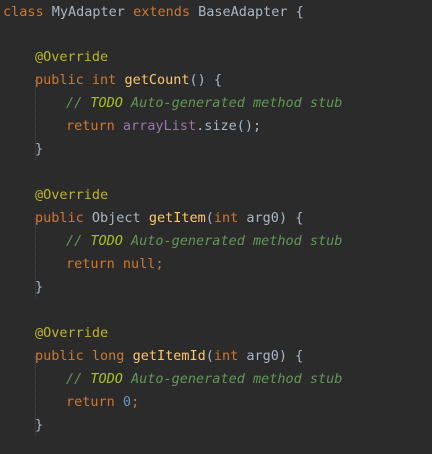 Image resolution: width=432 pixels, height=454 pixels. I want to click on code-line-method-signature: public Object getItem(int arg0) {, so click(169, 218).